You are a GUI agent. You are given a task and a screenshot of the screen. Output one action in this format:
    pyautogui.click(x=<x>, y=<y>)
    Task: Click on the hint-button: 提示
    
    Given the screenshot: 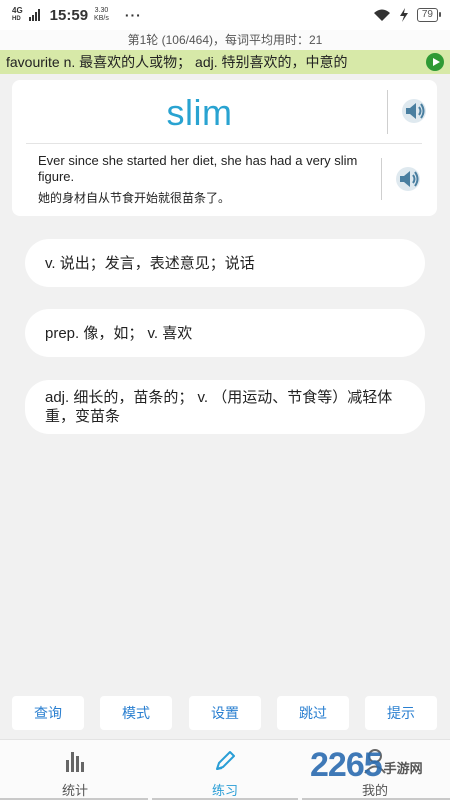 What is the action you would take?
    pyautogui.click(x=401, y=713)
    